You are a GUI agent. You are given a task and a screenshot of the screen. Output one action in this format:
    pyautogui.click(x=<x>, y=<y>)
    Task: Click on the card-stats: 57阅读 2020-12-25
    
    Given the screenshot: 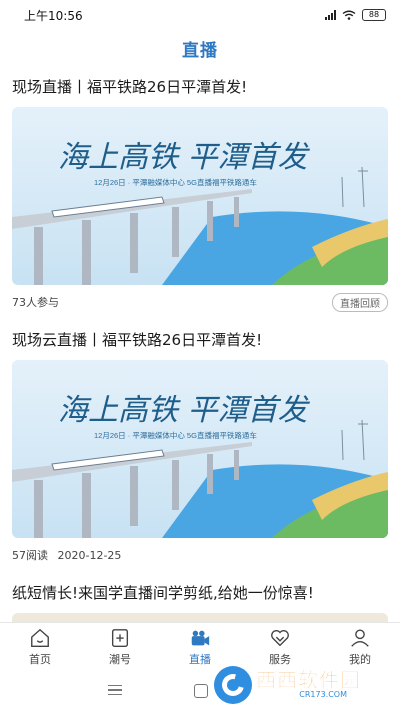 What is the action you would take?
    pyautogui.click(x=66, y=555)
    